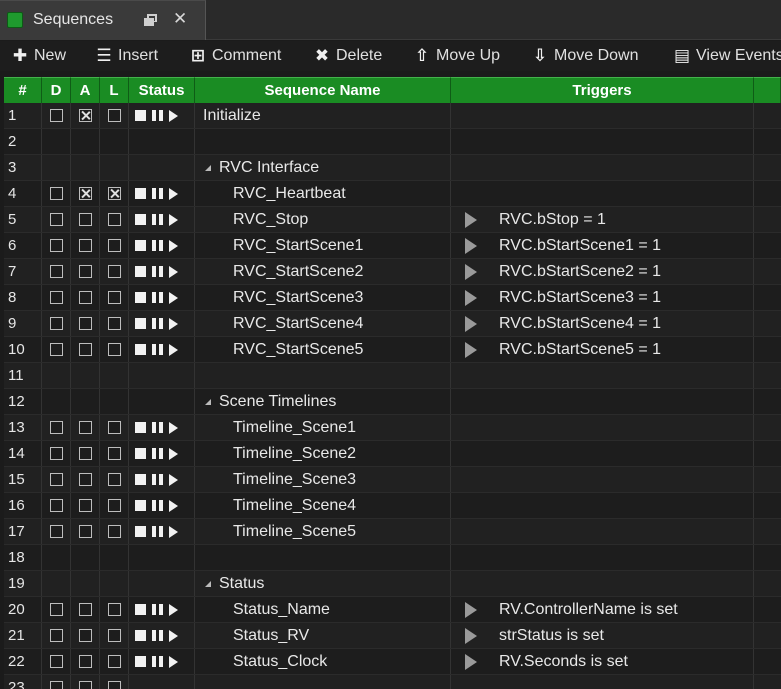  I want to click on table-row: 5 RVC_Stop RVC.bStop = 1, so click(392, 220).